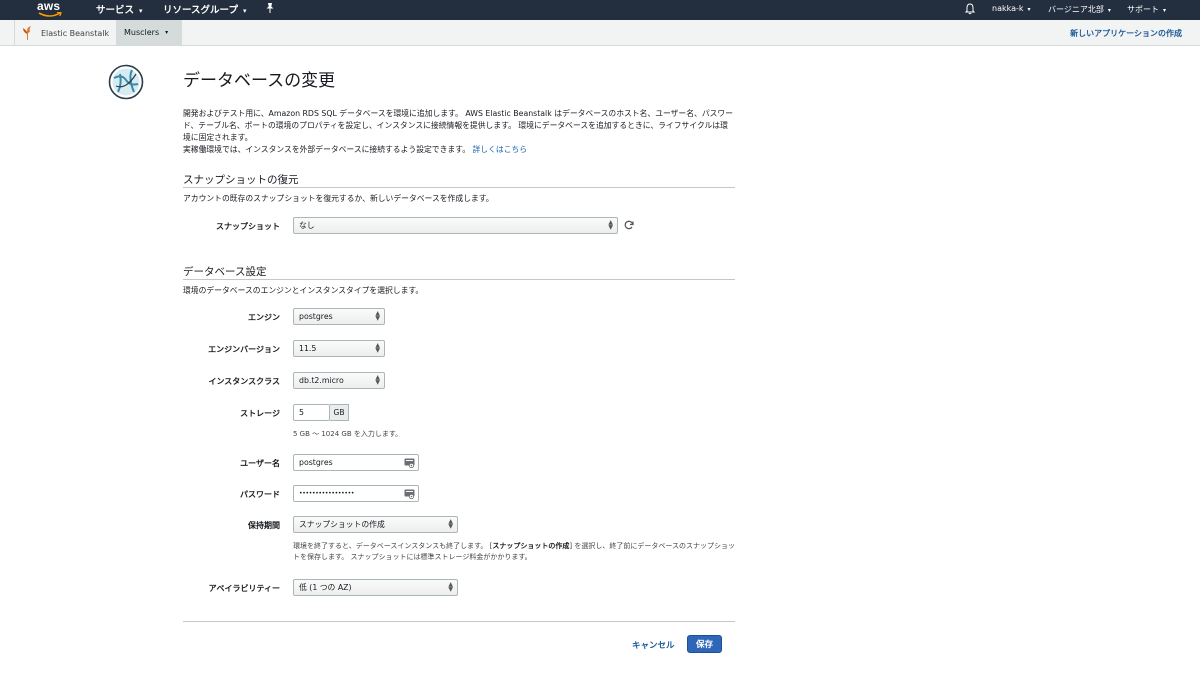 The image size is (1200, 678). Describe the element at coordinates (339, 348) in the screenshot. I see `engine-version-select: 11.5 ▲ ▼` at that location.